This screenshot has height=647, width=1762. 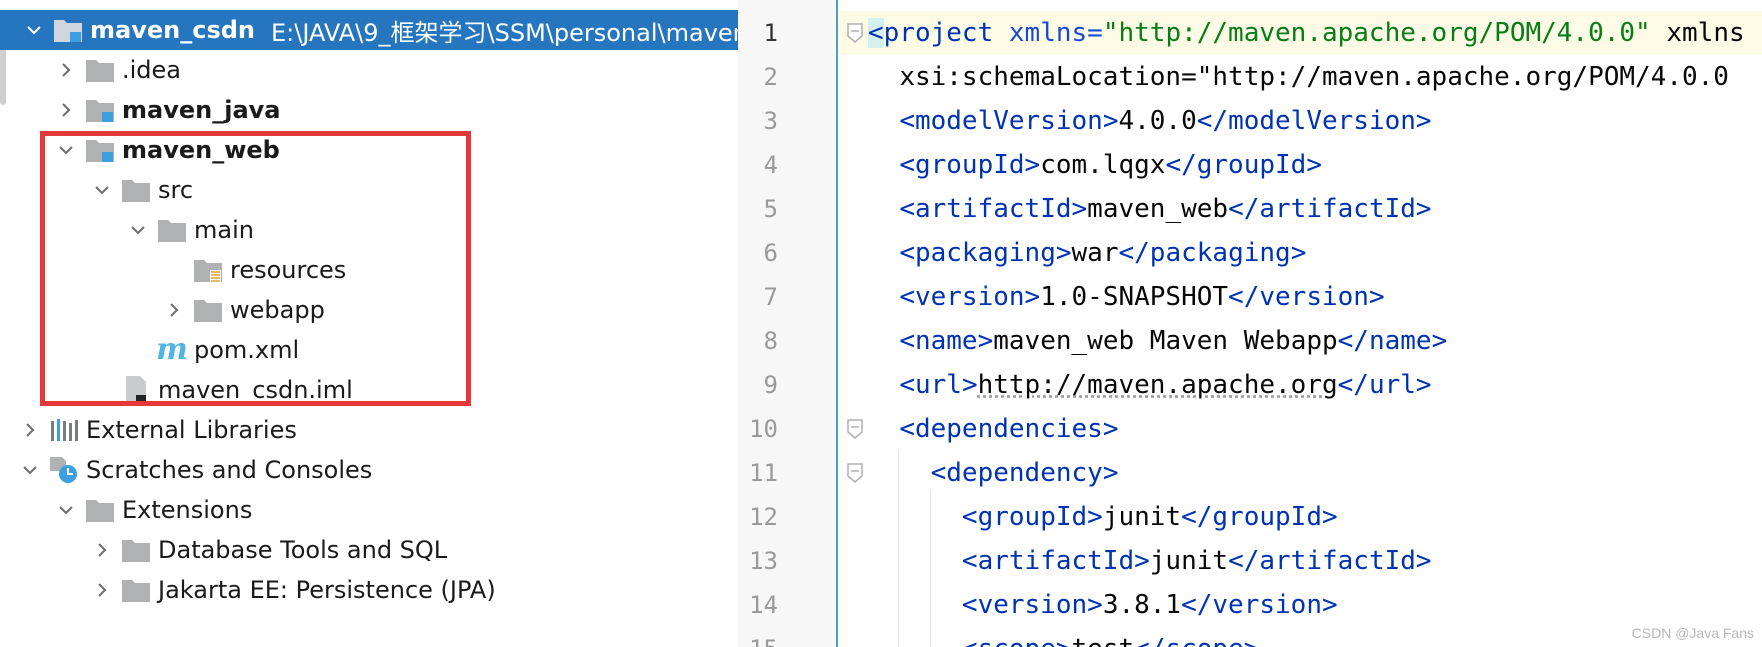 I want to click on code-line: <artifactId>junit</artifactId>, so click(x=1150, y=561).